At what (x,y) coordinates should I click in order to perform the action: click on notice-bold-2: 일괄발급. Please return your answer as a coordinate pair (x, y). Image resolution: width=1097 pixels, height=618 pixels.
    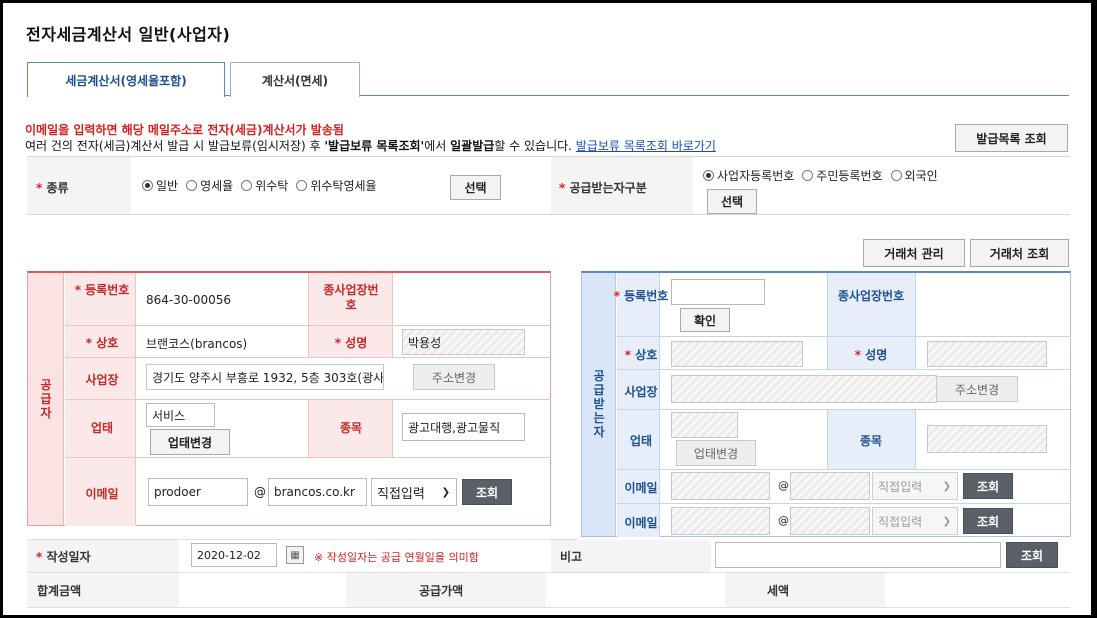
    Looking at the image, I should click on (472, 146).